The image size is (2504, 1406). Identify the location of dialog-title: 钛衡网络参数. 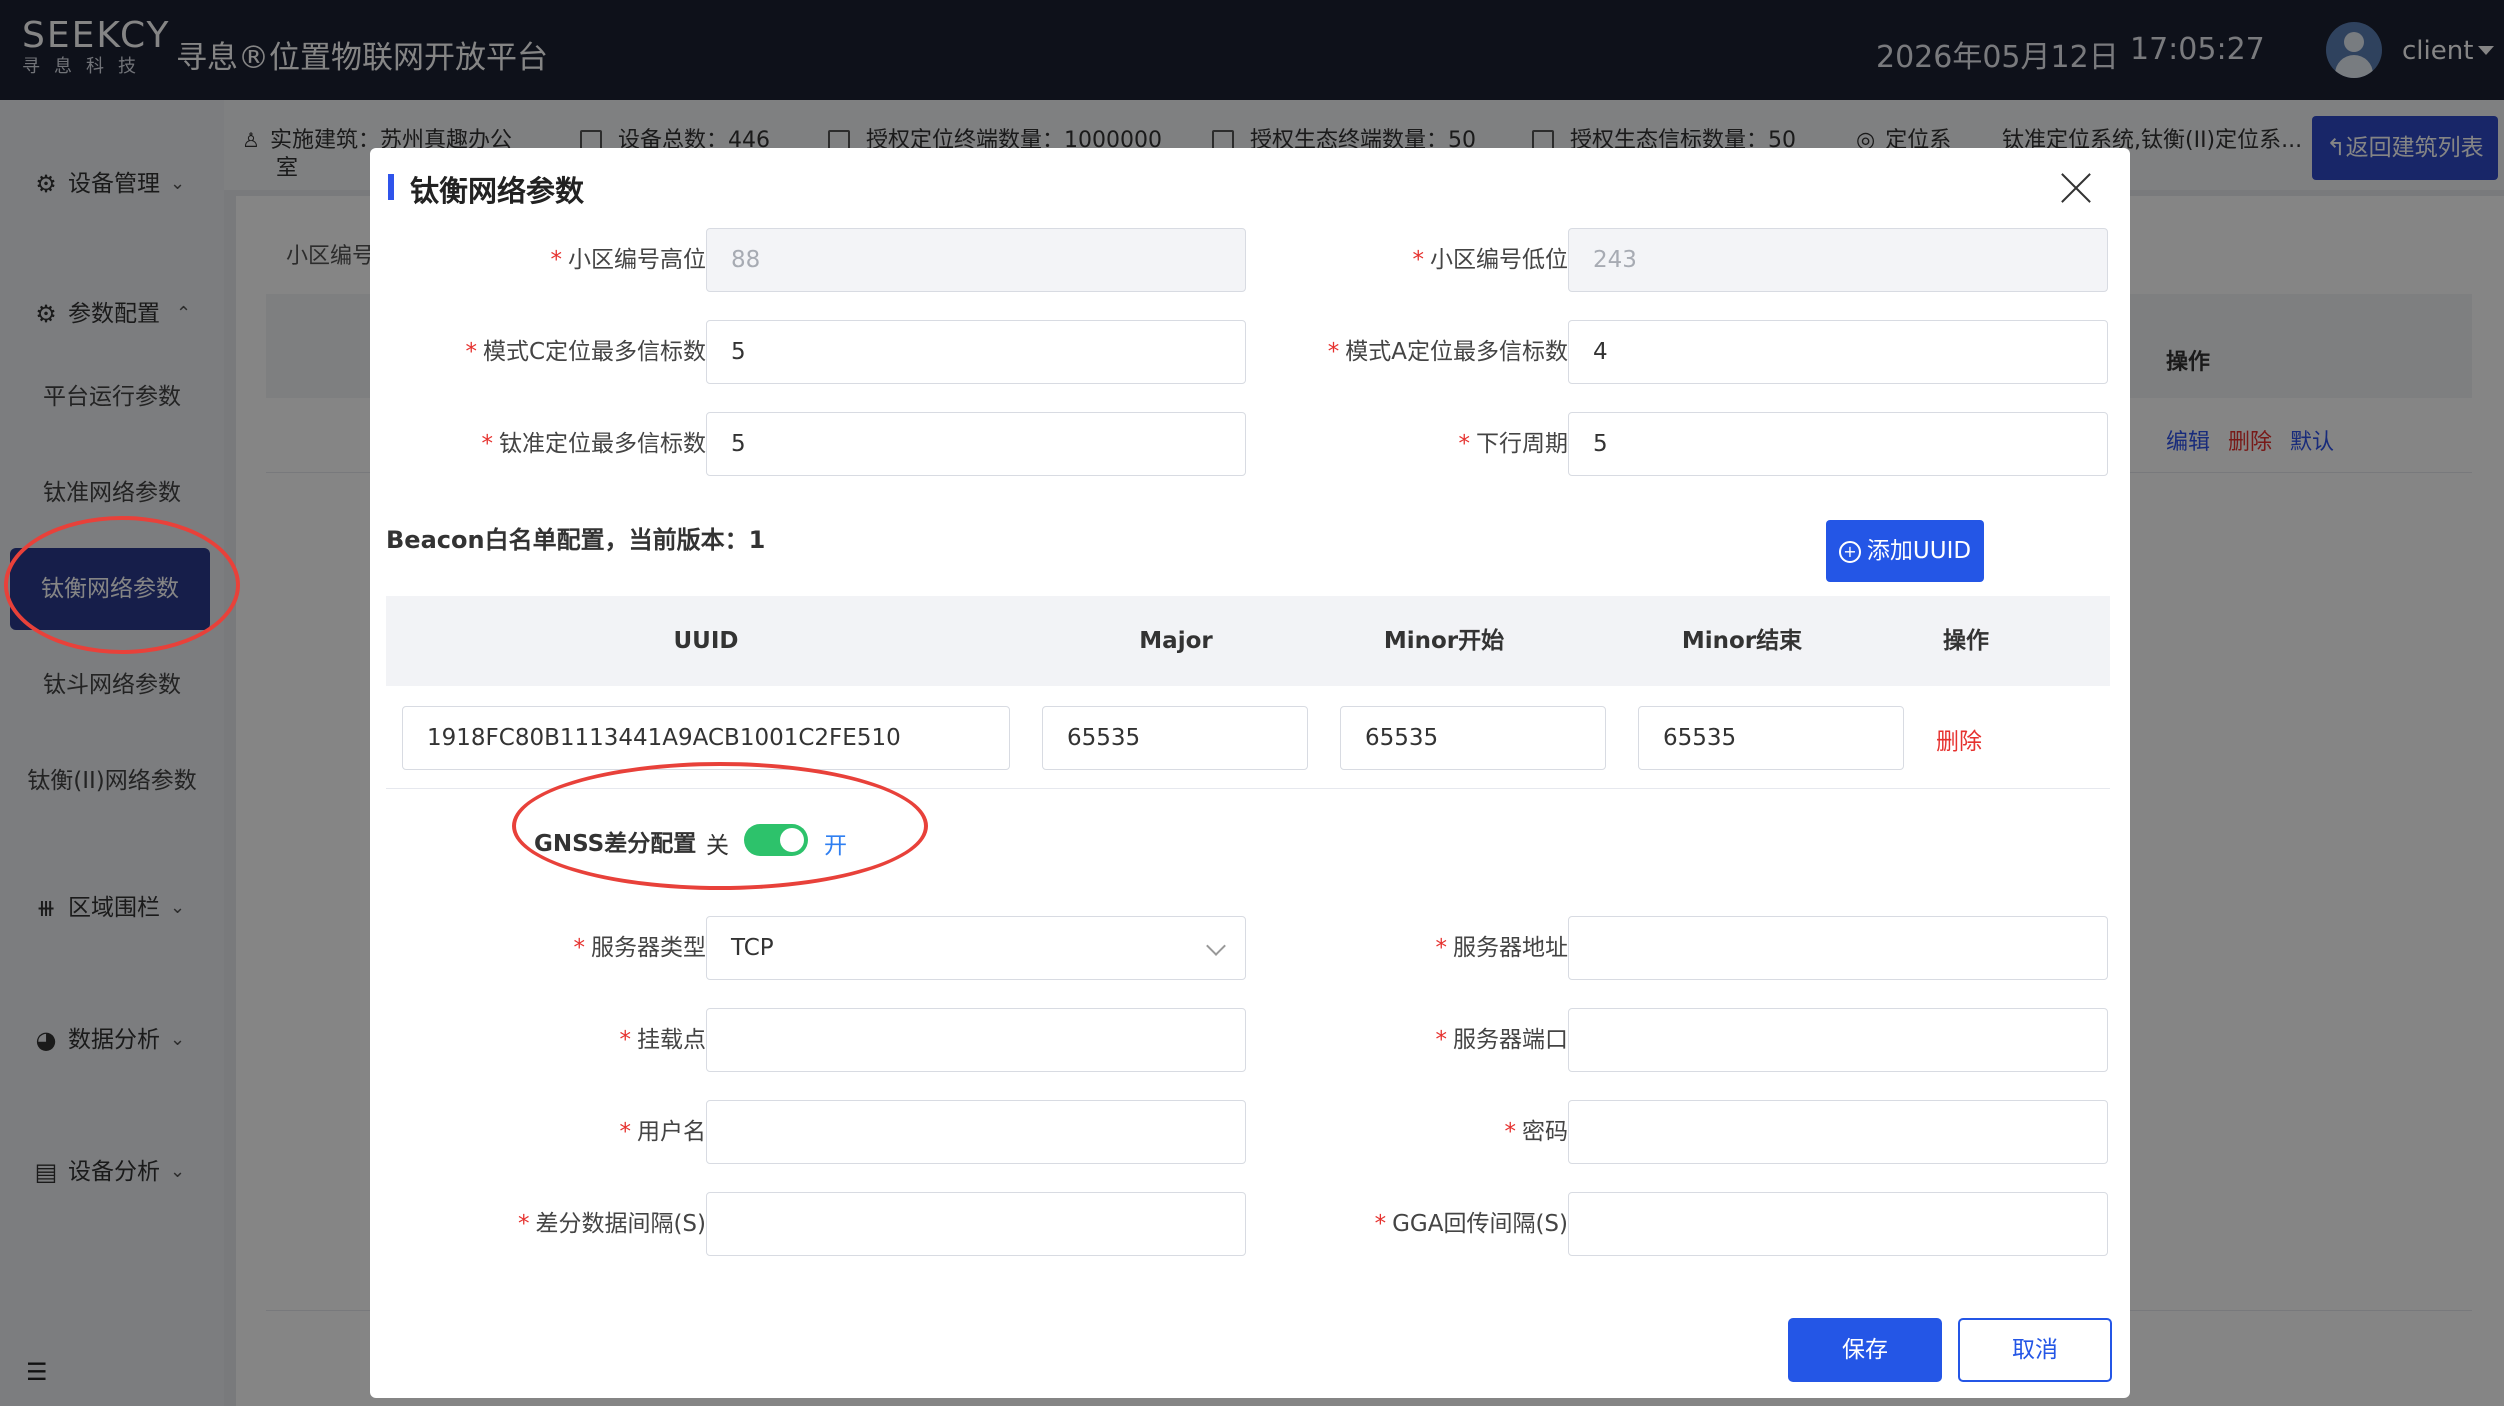
(497, 191).